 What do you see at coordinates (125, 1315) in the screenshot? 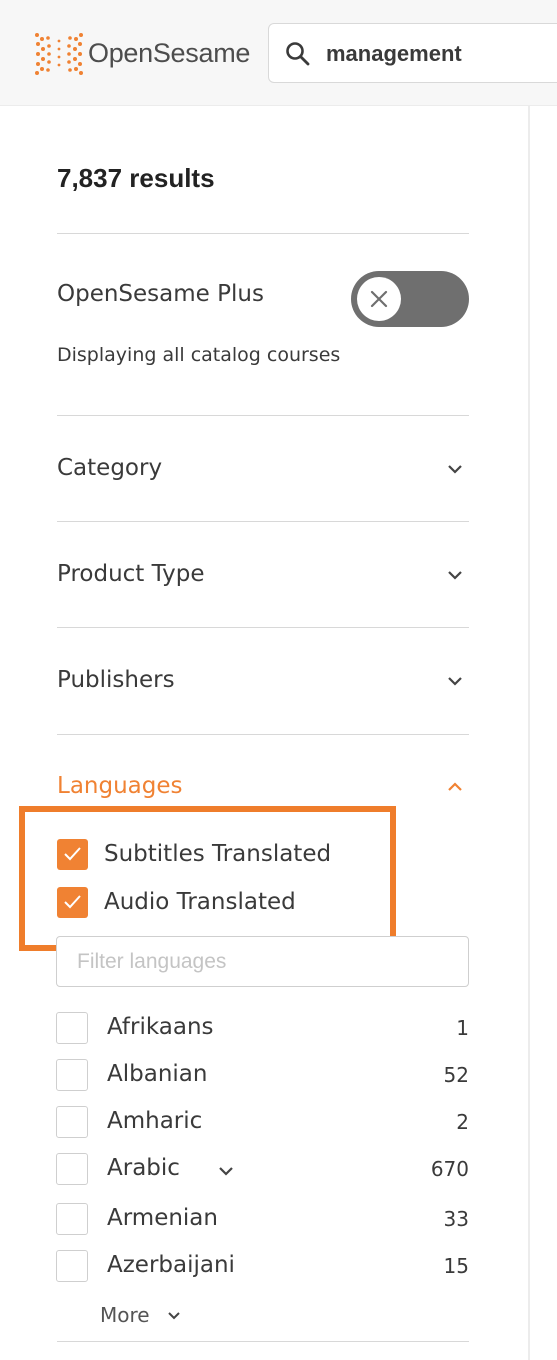
I see `more-languages-link: More` at bounding box center [125, 1315].